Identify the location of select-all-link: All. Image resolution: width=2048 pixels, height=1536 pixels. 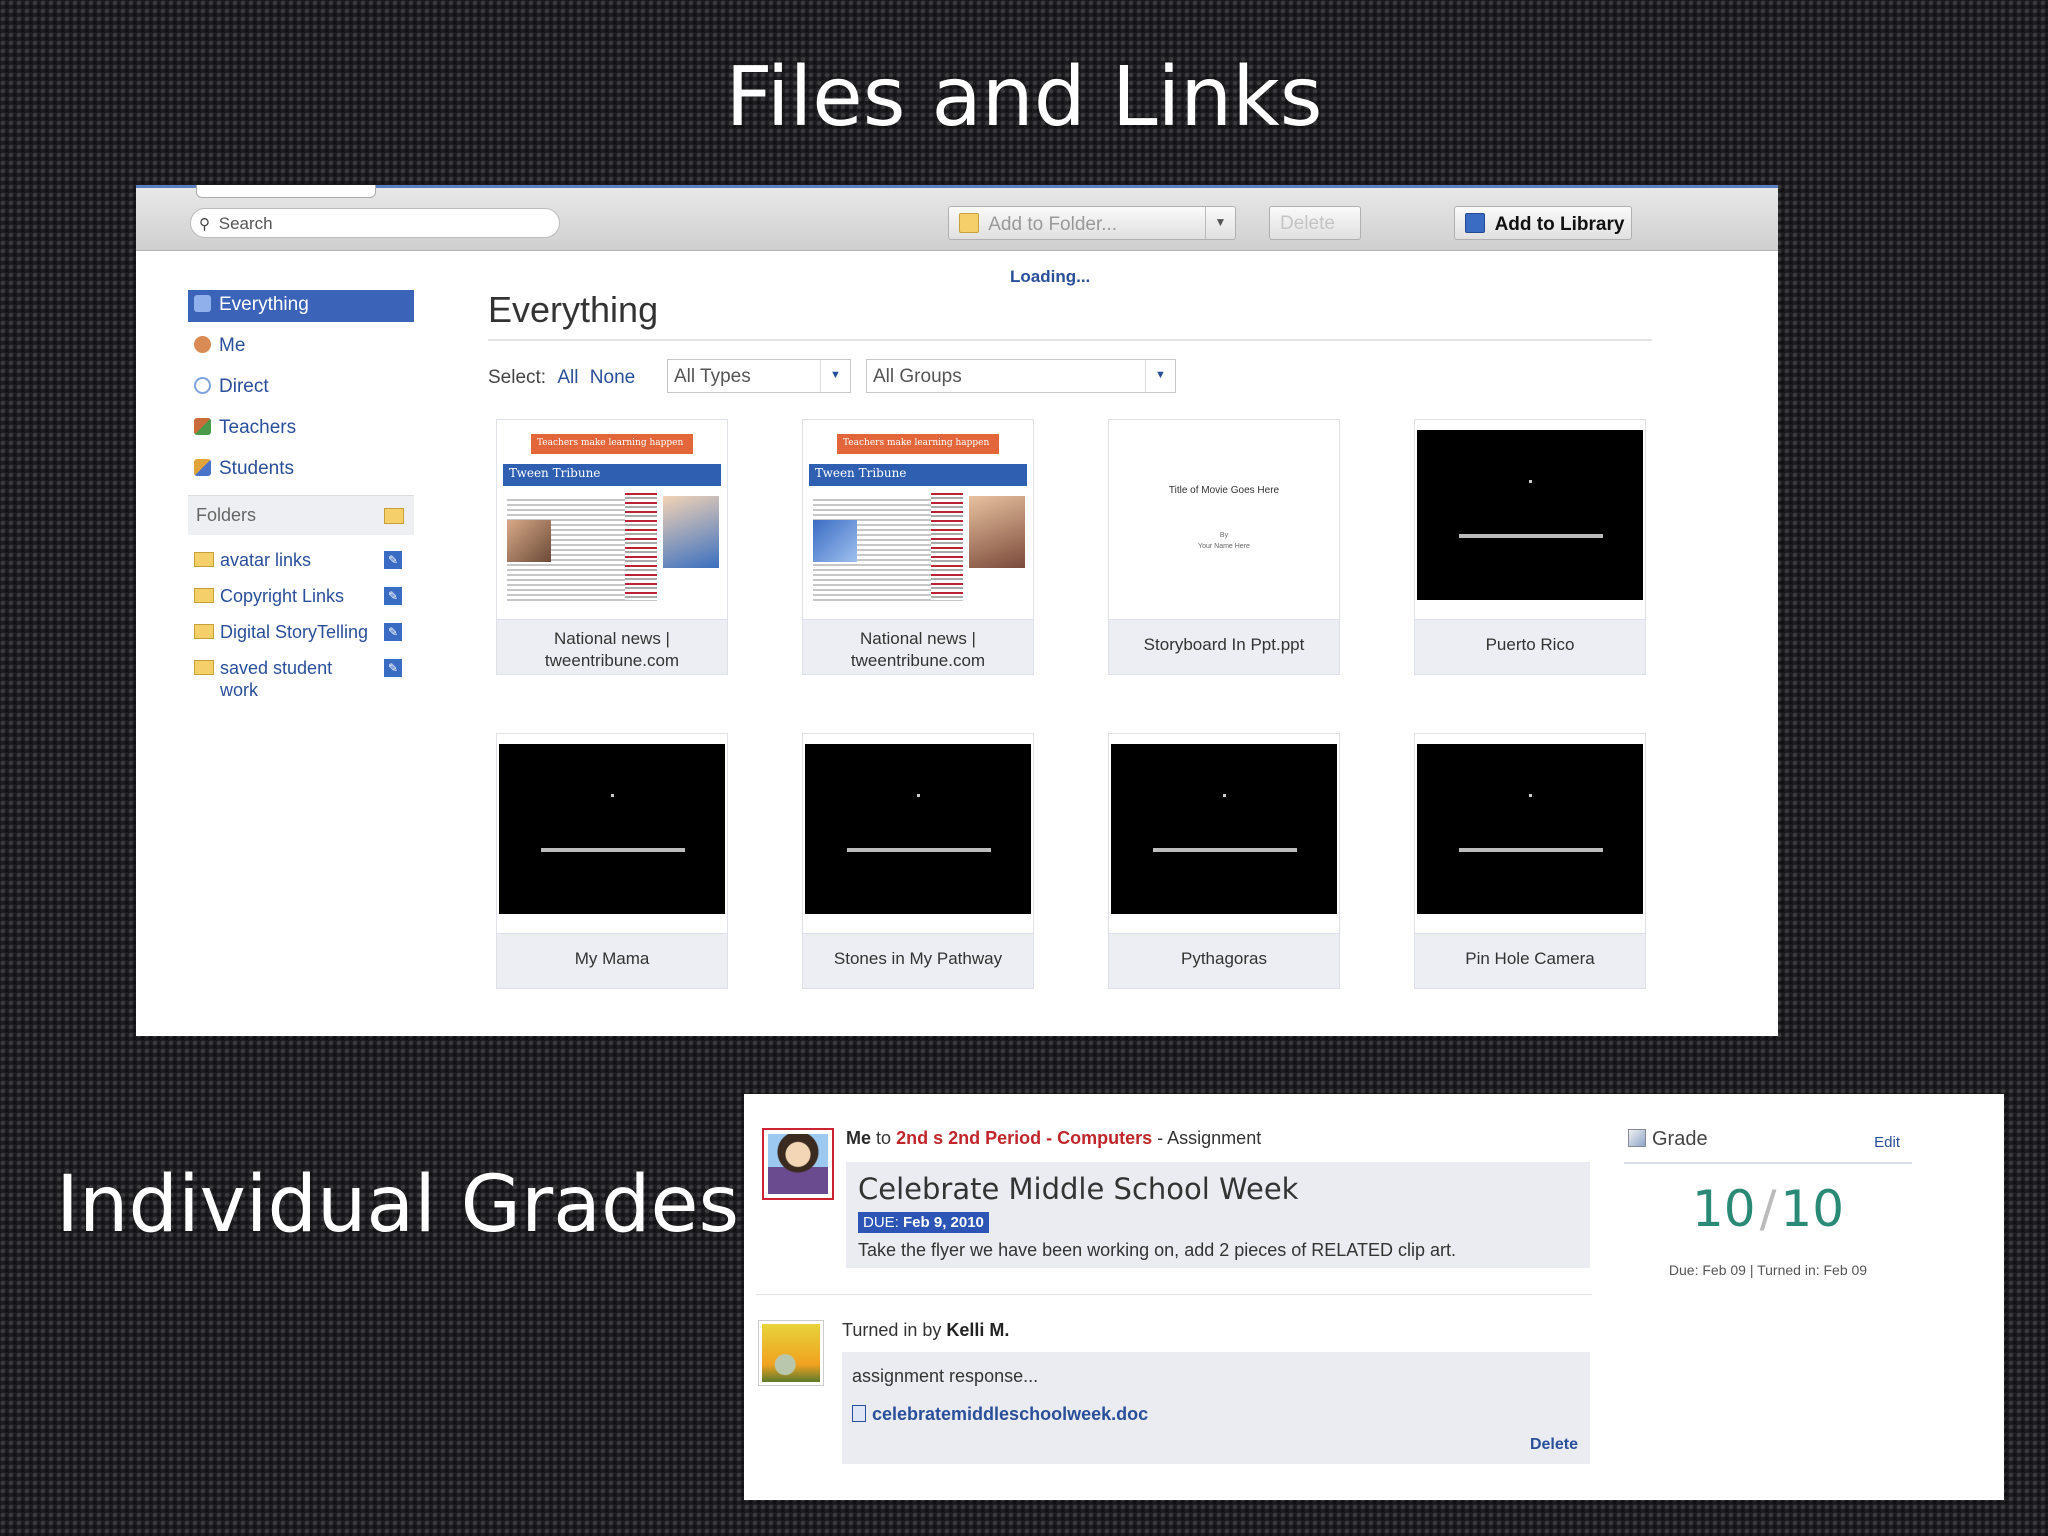
(567, 377).